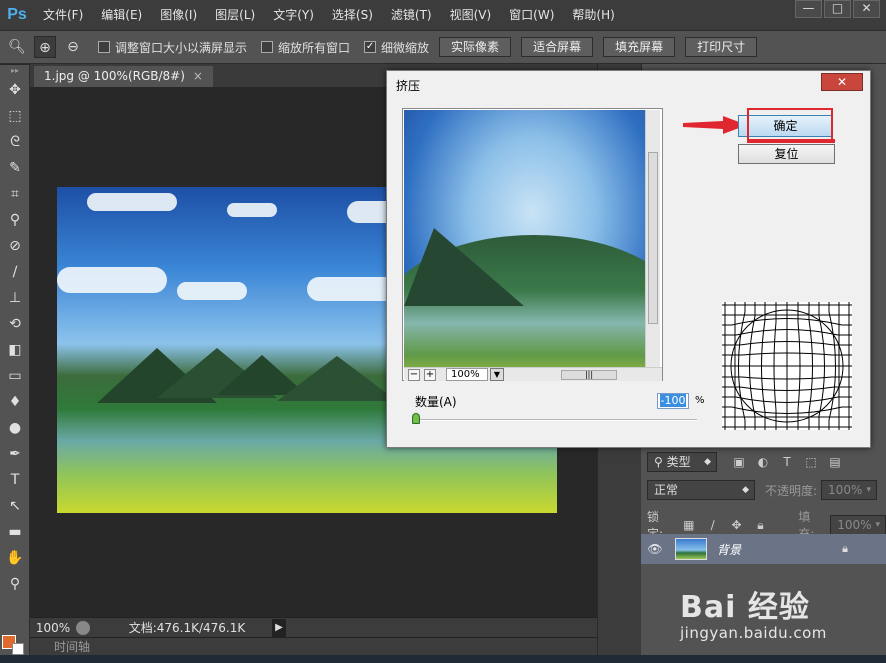 This screenshot has height=663, width=886. What do you see at coordinates (475, 47) in the screenshot?
I see `actual-pixels-button: 实际像素` at bounding box center [475, 47].